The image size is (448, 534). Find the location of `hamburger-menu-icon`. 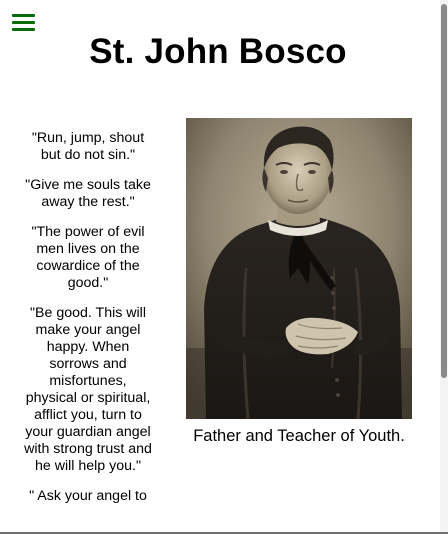

hamburger-menu-icon is located at coordinates (23, 23).